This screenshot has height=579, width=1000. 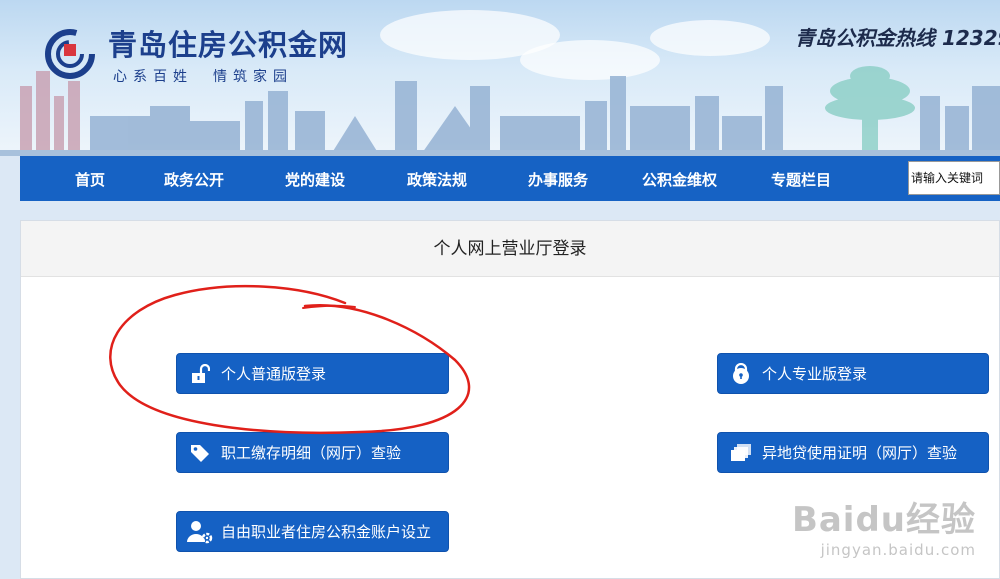 What do you see at coordinates (954, 178) in the screenshot?
I see `search-input` at bounding box center [954, 178].